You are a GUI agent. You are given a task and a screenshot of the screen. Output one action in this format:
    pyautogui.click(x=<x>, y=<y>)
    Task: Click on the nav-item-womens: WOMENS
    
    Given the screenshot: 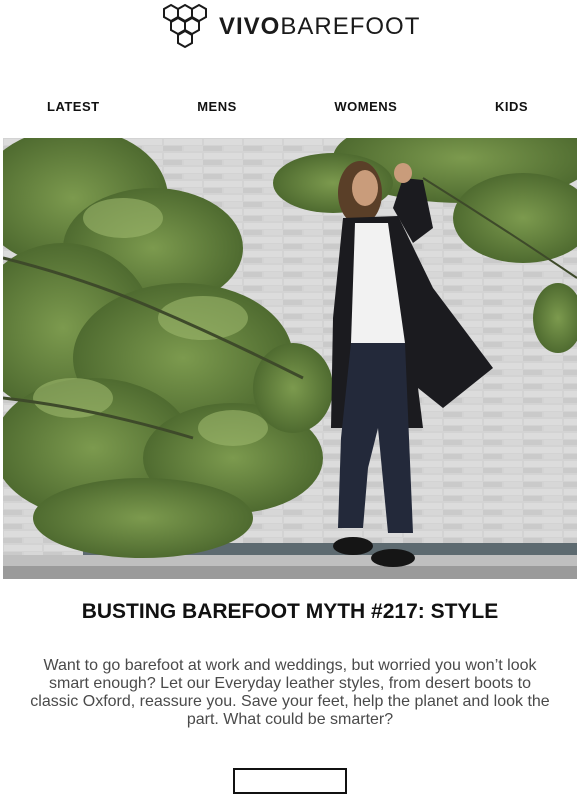 What is the action you would take?
    pyautogui.click(x=365, y=106)
    